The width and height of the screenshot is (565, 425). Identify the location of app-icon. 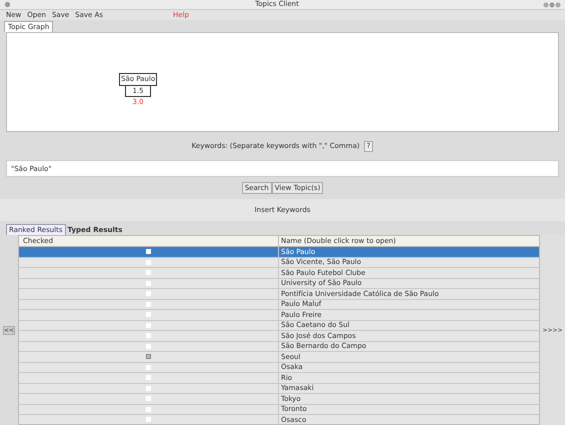
(7, 4).